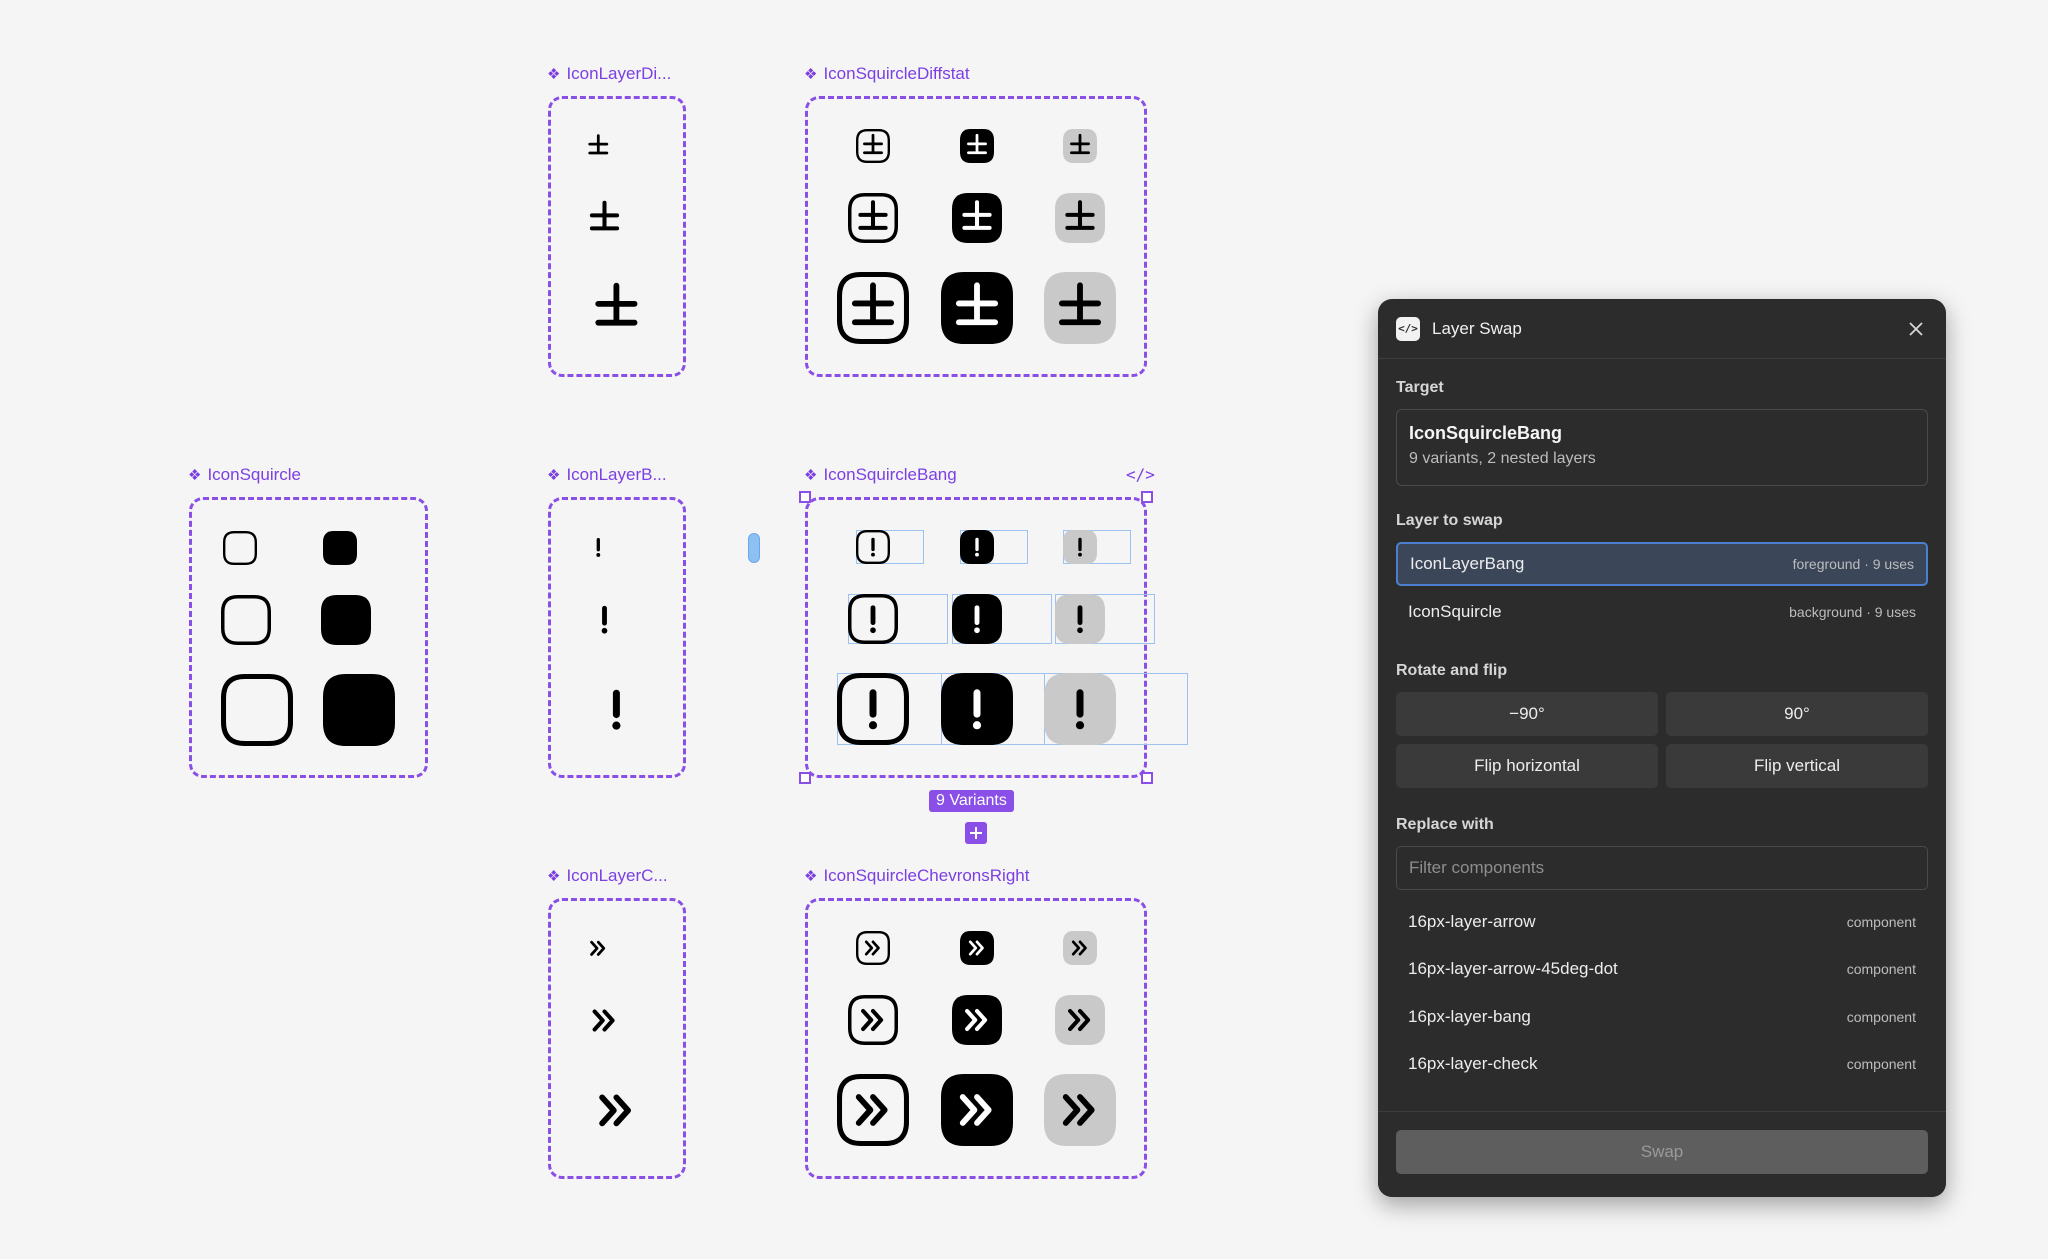 The image size is (2048, 1259). Describe the element at coordinates (887, 74) in the screenshot. I see `set-label-squircle-diffstat: ❖ IconSquircleDiffstat` at that location.